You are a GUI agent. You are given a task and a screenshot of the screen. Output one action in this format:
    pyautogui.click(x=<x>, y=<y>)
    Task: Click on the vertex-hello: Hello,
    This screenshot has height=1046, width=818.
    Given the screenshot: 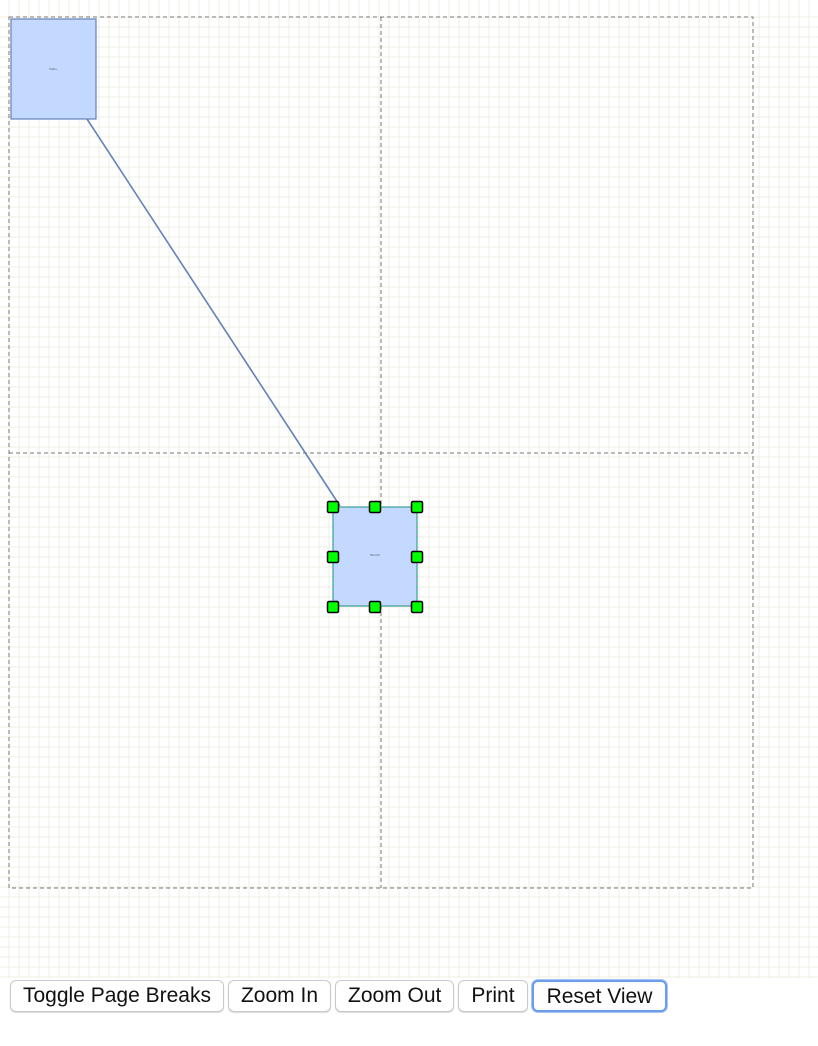 What is the action you would take?
    pyautogui.click(x=53, y=69)
    